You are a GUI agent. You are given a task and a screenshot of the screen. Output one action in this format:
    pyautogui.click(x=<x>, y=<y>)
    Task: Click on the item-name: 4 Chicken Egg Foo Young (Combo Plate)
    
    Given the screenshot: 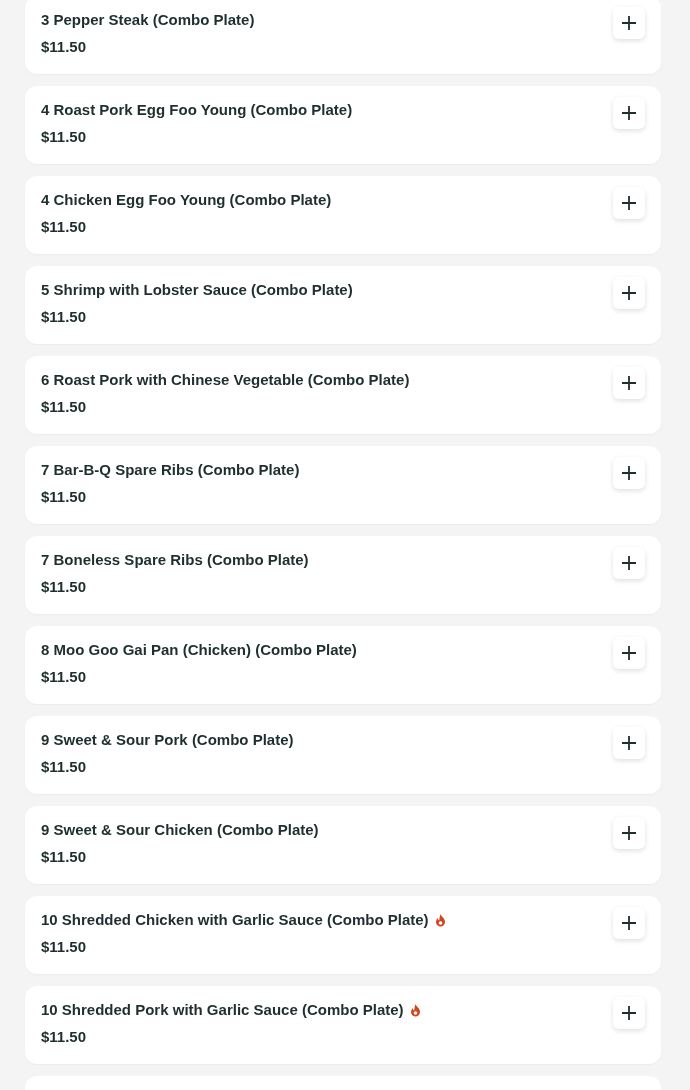 What is the action you would take?
    pyautogui.click(x=186, y=200)
    